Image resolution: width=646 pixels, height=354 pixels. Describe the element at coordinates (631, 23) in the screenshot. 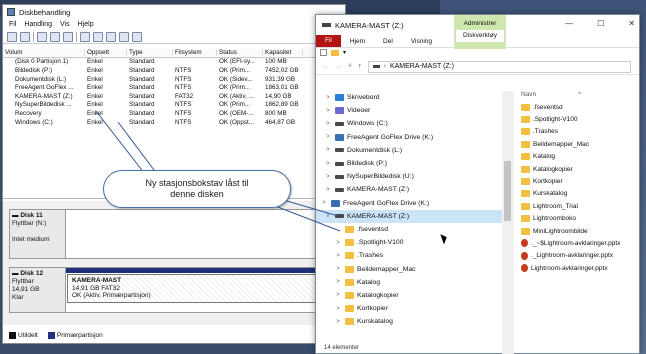

I see `close-icon: ✕` at that location.